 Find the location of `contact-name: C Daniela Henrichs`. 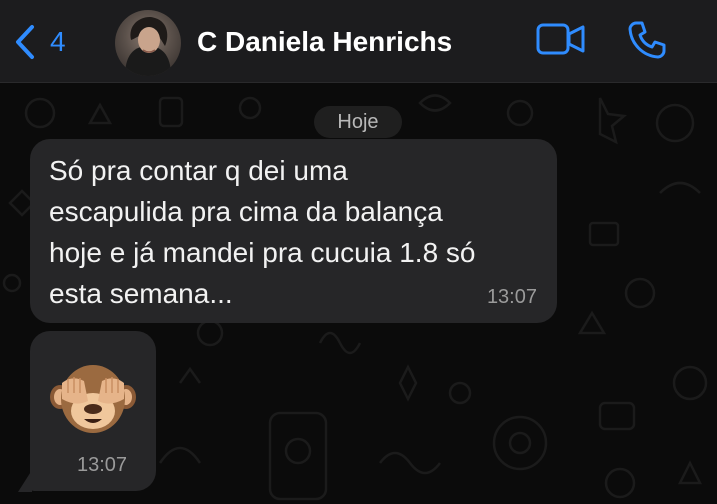

contact-name: C Daniela Henrichs is located at coordinates (324, 42).